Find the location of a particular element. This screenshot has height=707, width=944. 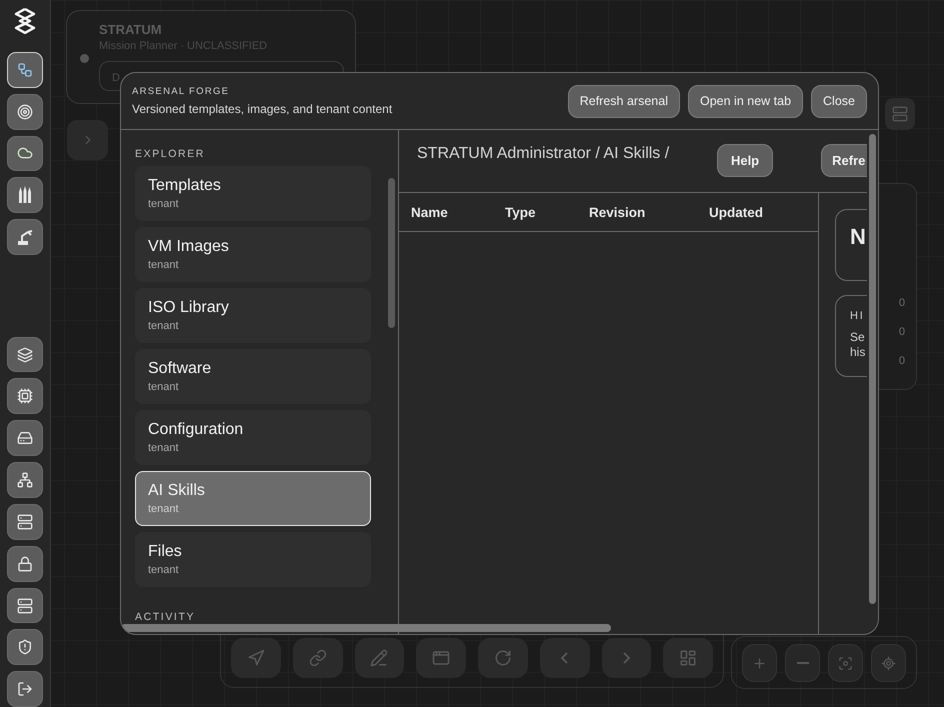

window-icon is located at coordinates (441, 658).